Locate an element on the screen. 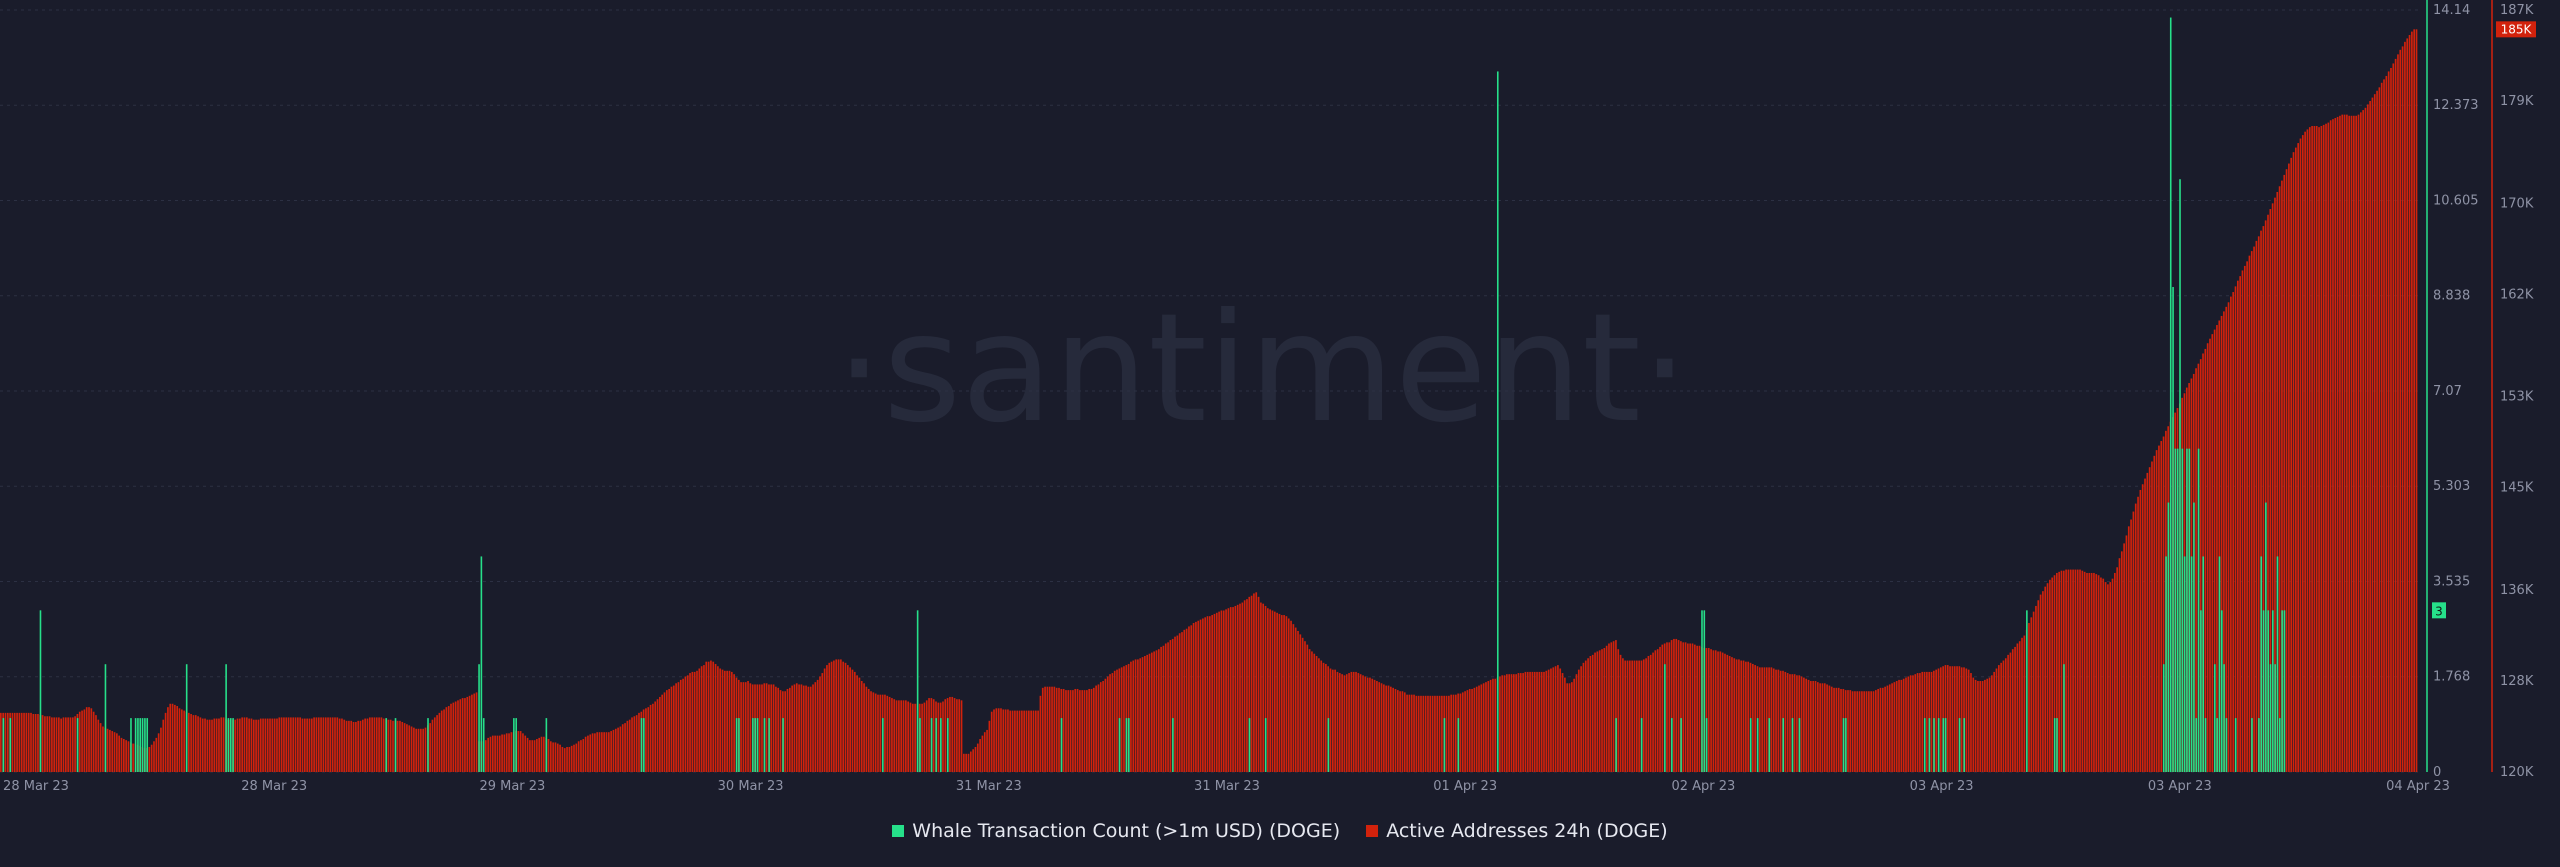  legend-item-whale: Whale Transaction Count (>1m USD) (DOGE) is located at coordinates (1116, 831).